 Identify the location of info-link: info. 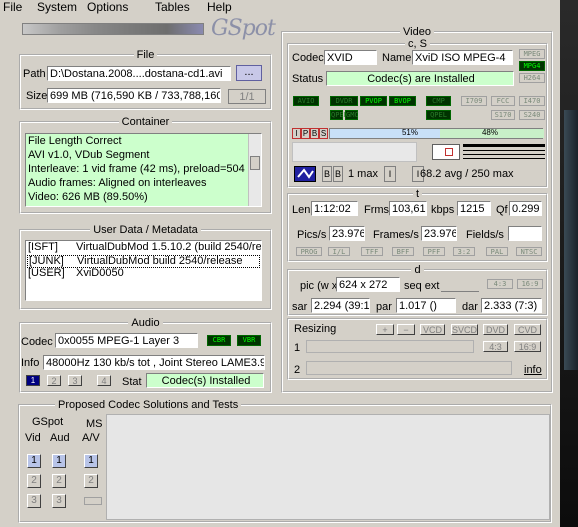
(533, 370).